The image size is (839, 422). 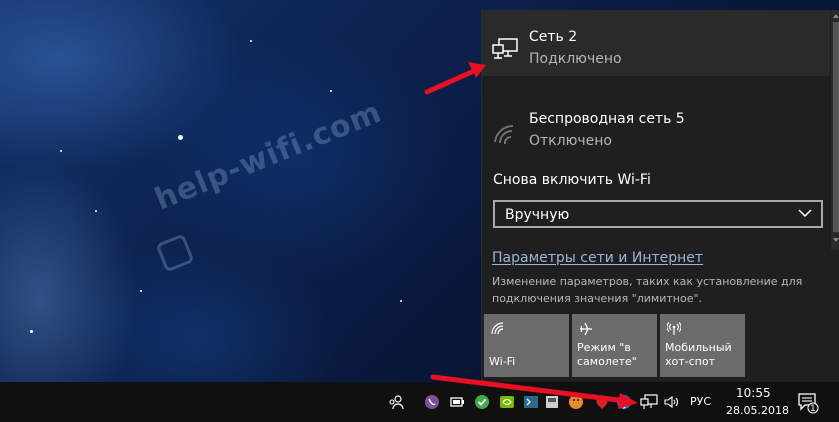 What do you see at coordinates (586, 329) in the screenshot?
I see `airplane-icon` at bounding box center [586, 329].